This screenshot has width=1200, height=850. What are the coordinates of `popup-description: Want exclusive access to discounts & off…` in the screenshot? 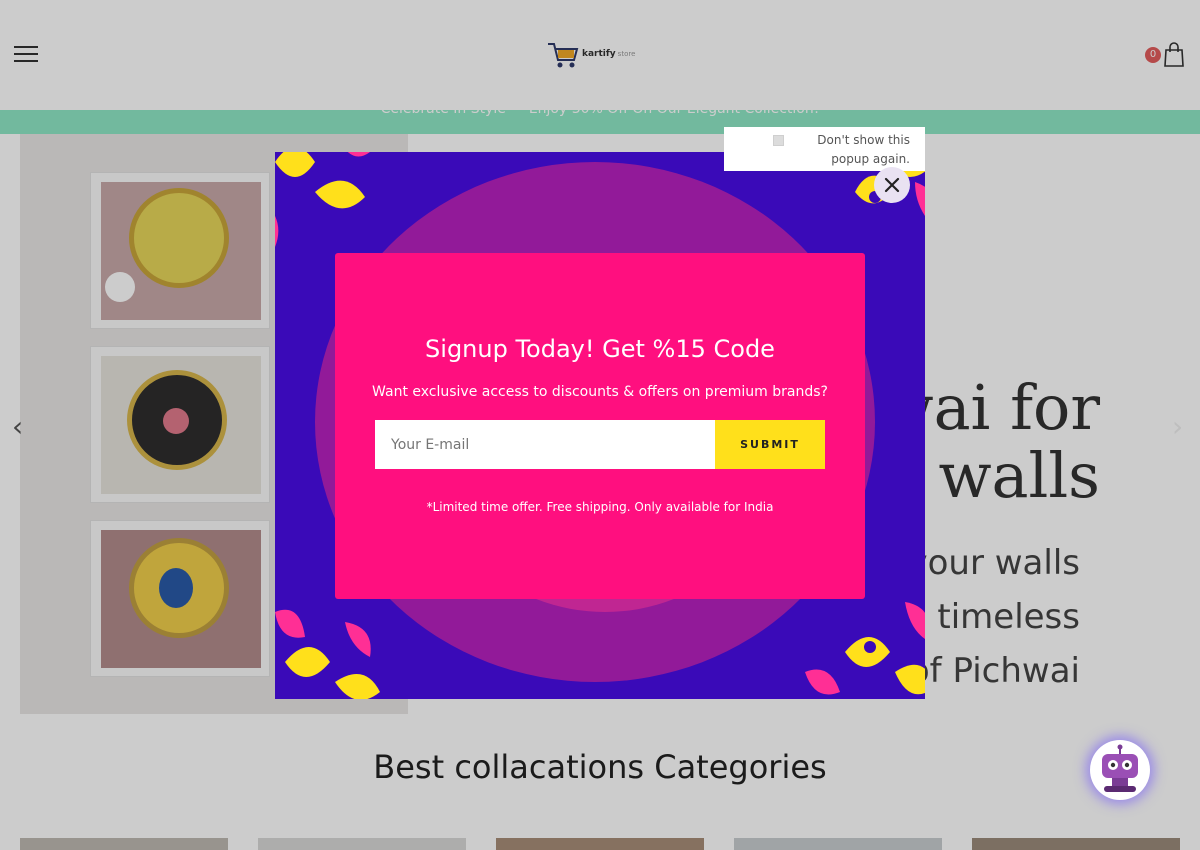 It's located at (600, 392).